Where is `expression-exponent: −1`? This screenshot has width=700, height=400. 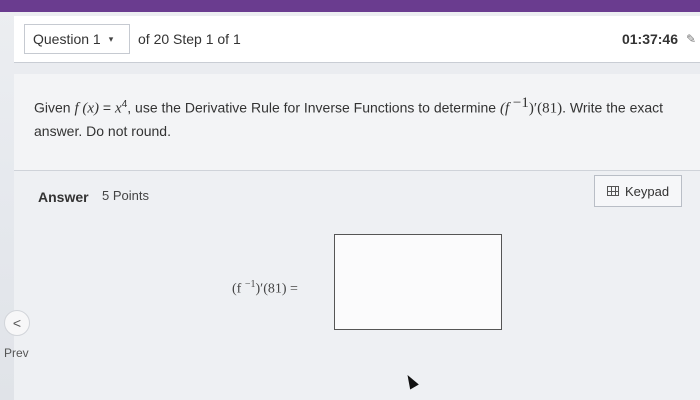
expression-exponent: −1 is located at coordinates (250, 284).